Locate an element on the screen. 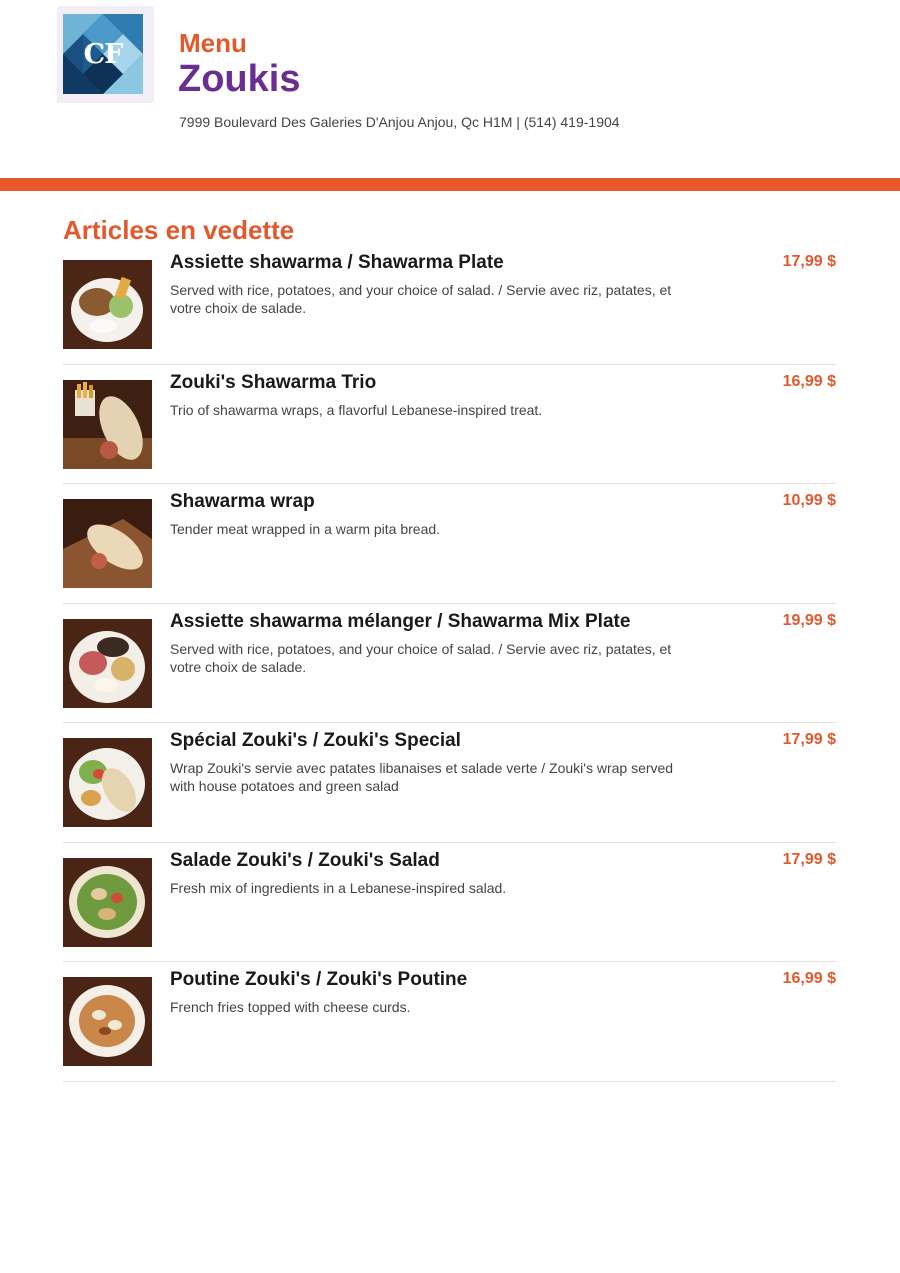 The image size is (900, 1273). item-price: 10,99 $ is located at coordinates (809, 500).